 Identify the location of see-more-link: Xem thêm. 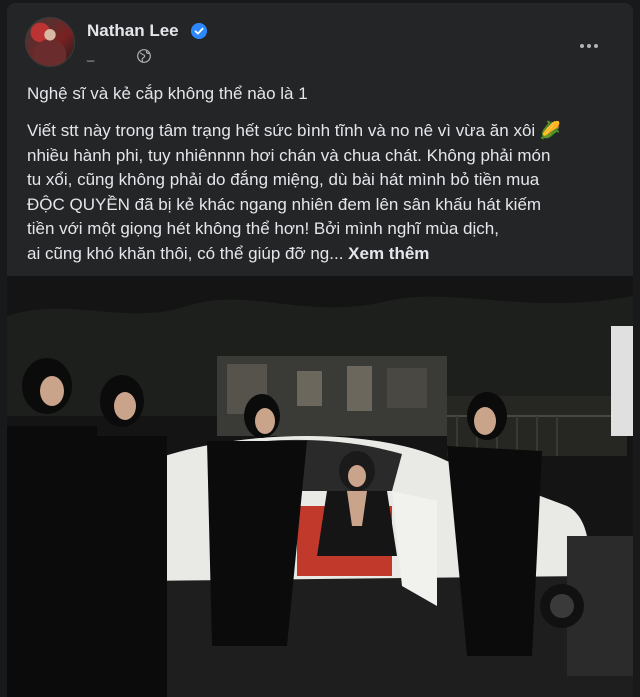
(388, 253).